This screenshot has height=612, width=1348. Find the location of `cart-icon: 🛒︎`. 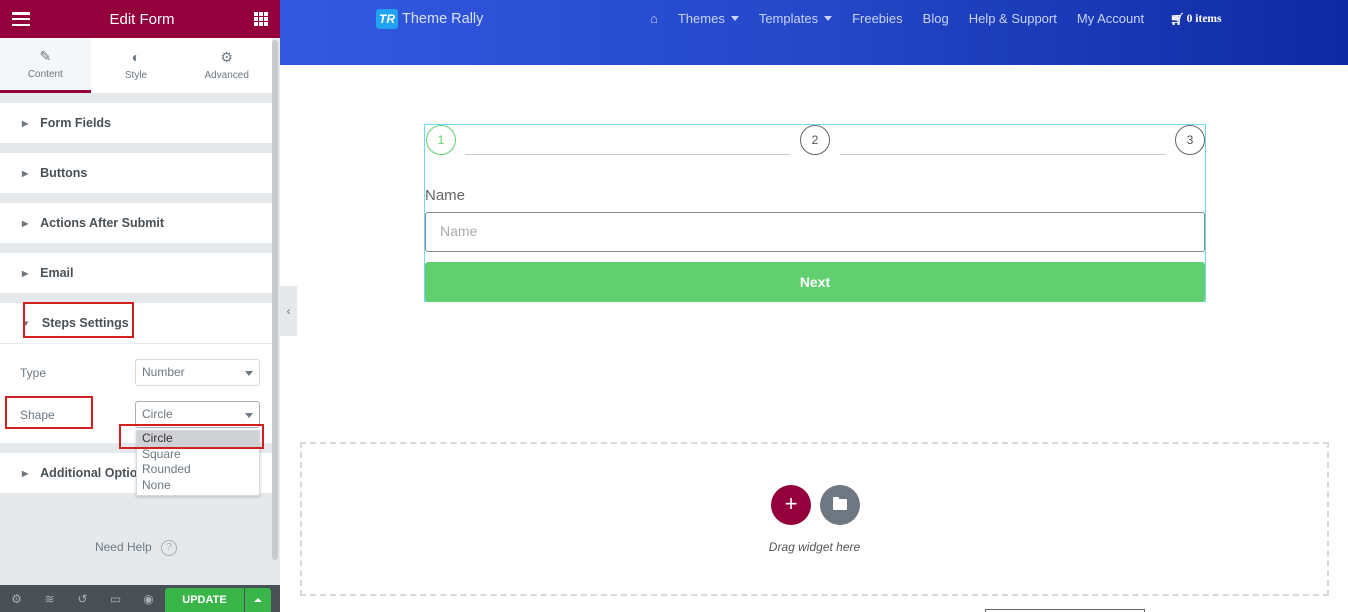

cart-icon: 🛒︎ is located at coordinates (1177, 19).